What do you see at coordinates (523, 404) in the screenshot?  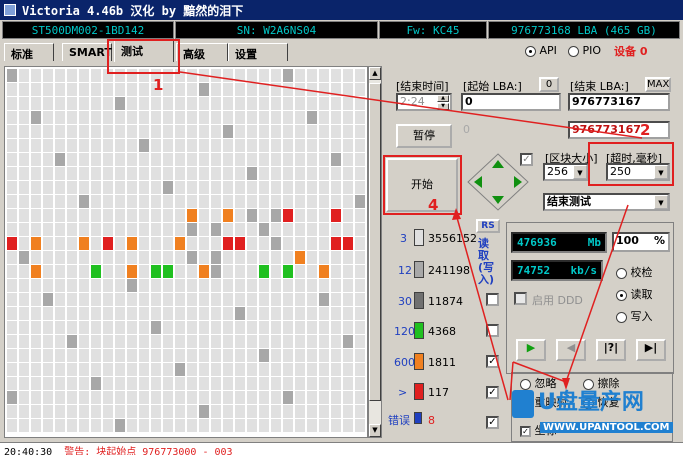 I see `usb-logo-icon` at bounding box center [523, 404].